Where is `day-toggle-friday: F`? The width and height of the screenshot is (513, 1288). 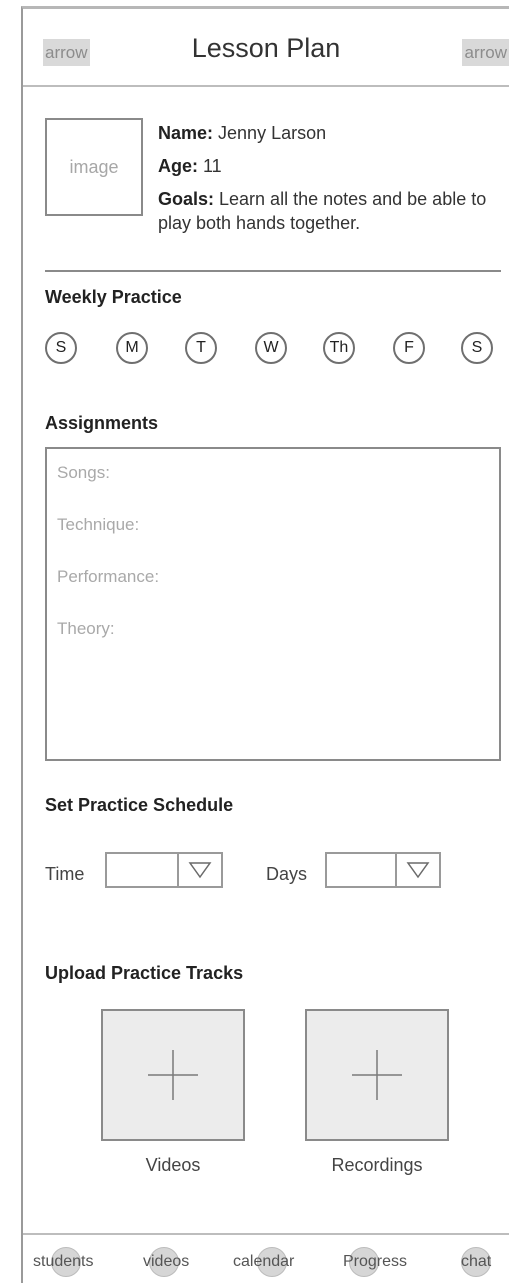 day-toggle-friday: F is located at coordinates (409, 348).